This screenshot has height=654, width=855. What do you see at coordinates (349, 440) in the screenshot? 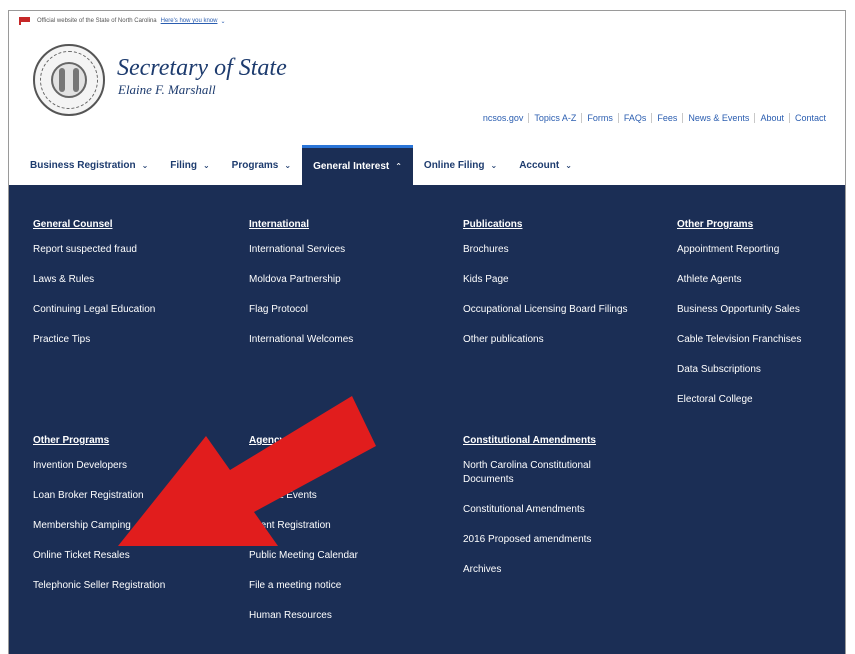
I see `menu-heading-agency: Agency Information` at bounding box center [349, 440].